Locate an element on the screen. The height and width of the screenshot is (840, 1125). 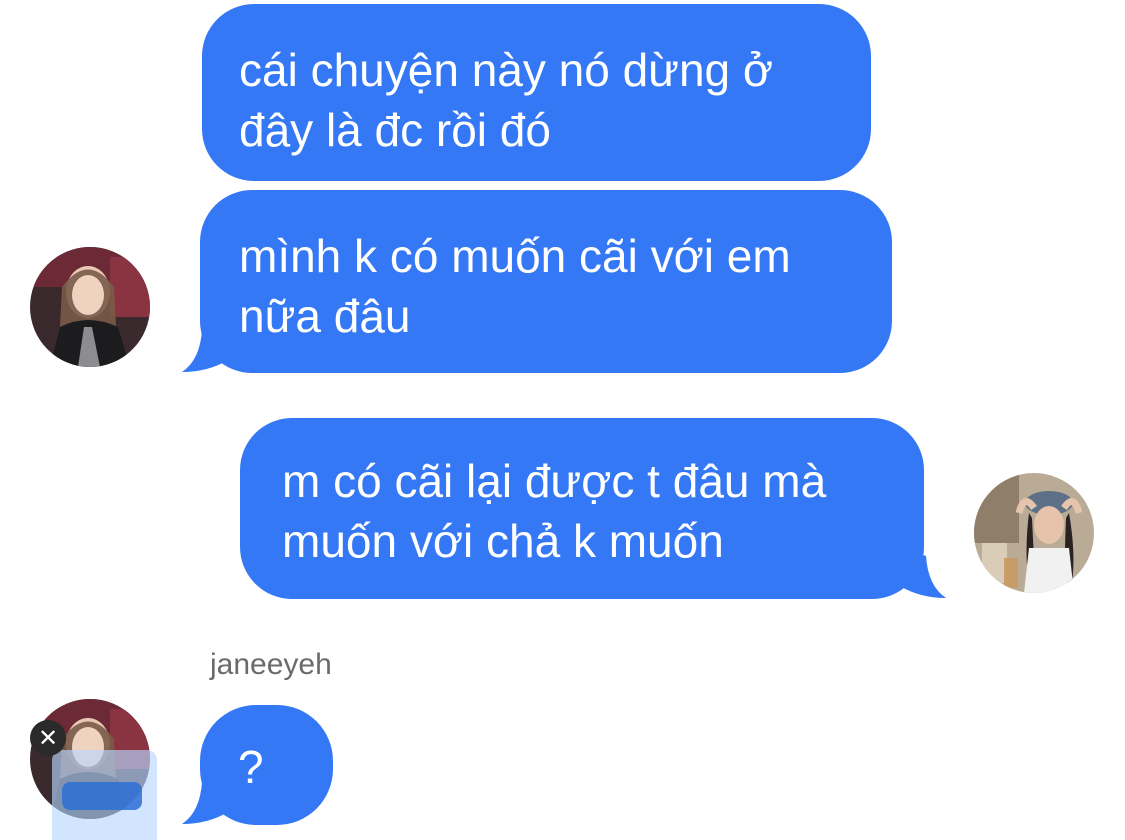
pip-overlay is located at coordinates (104, 795).